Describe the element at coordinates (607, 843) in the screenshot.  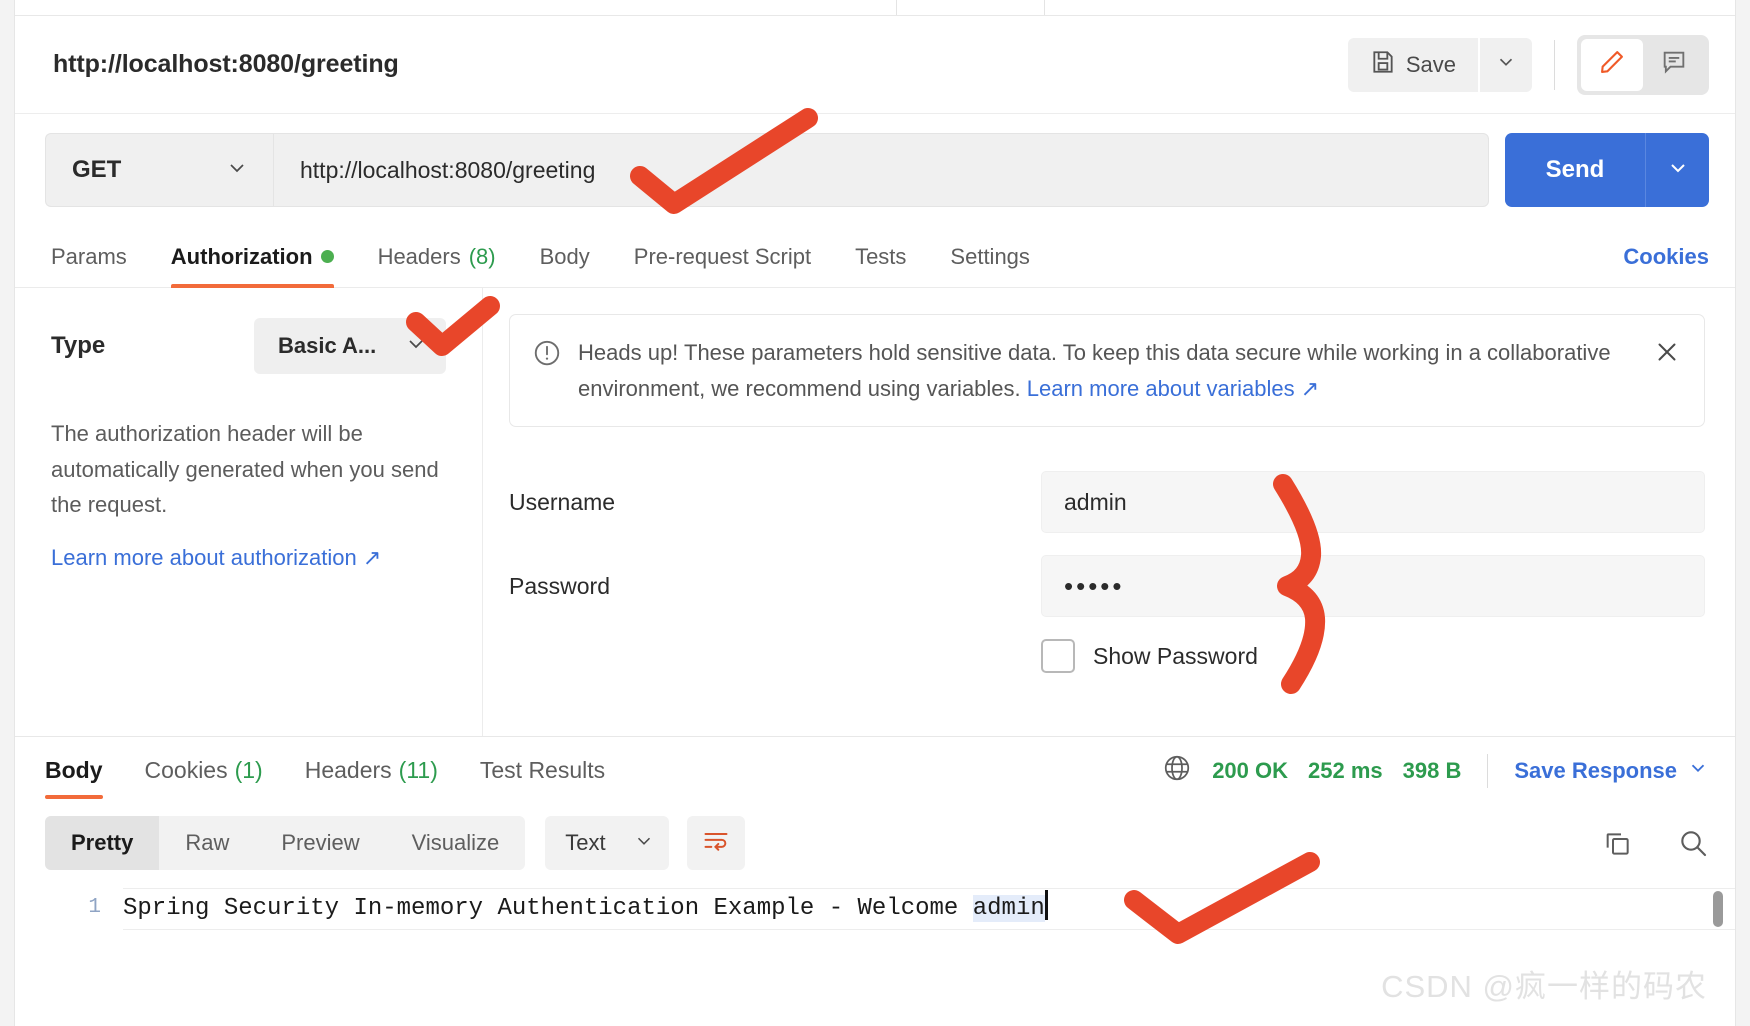
I see `response-format-select: Text` at that location.